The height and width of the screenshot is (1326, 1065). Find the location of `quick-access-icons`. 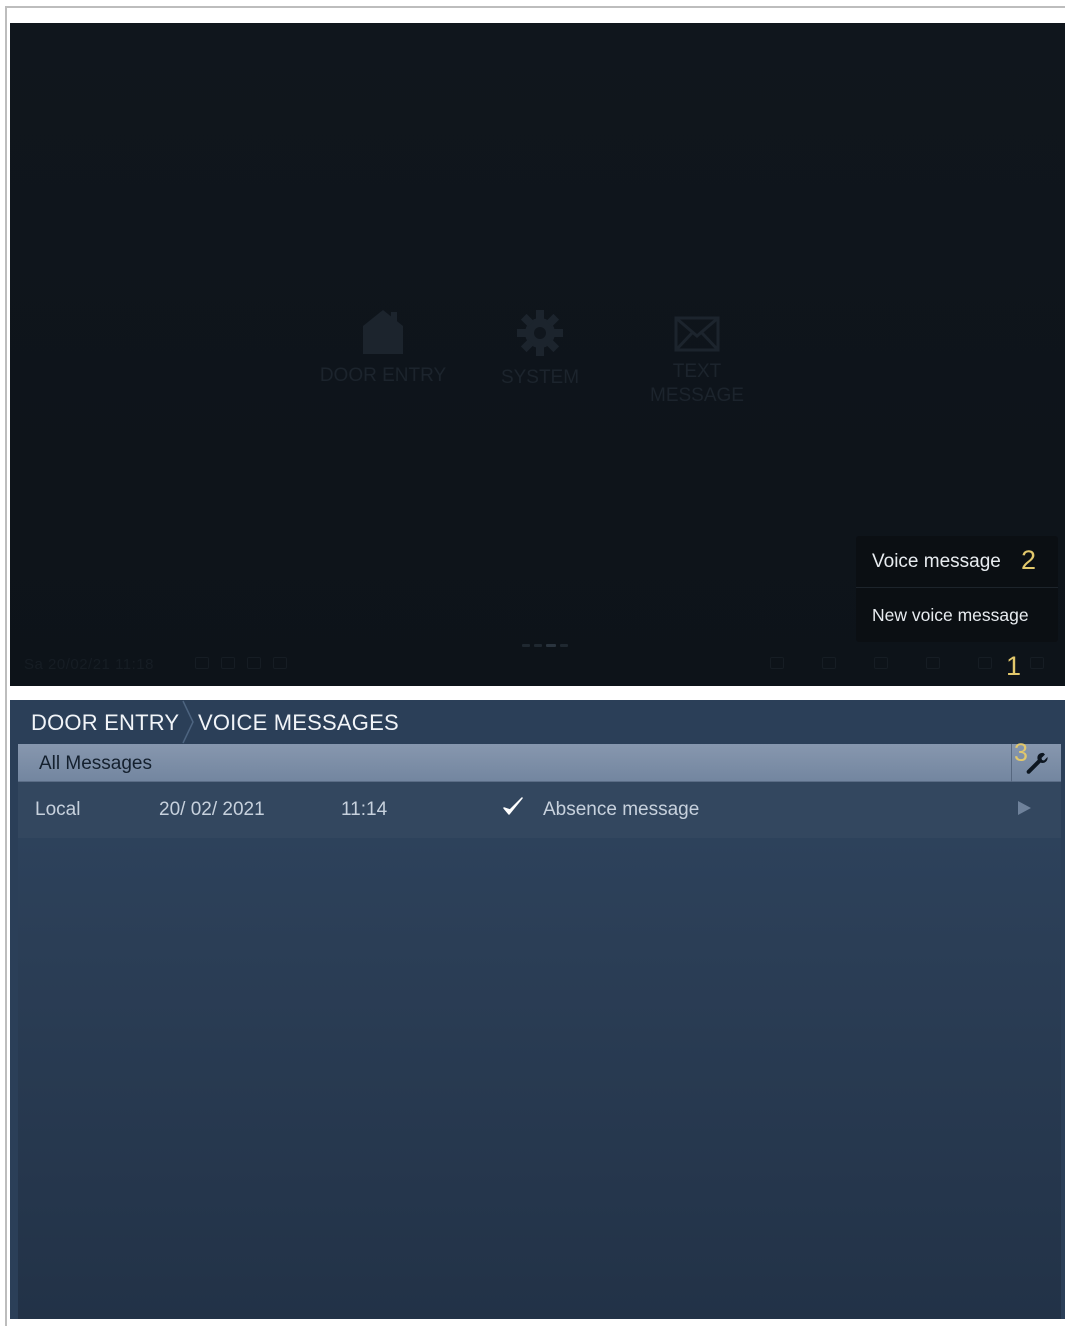

quick-access-icons is located at coordinates (907, 663).